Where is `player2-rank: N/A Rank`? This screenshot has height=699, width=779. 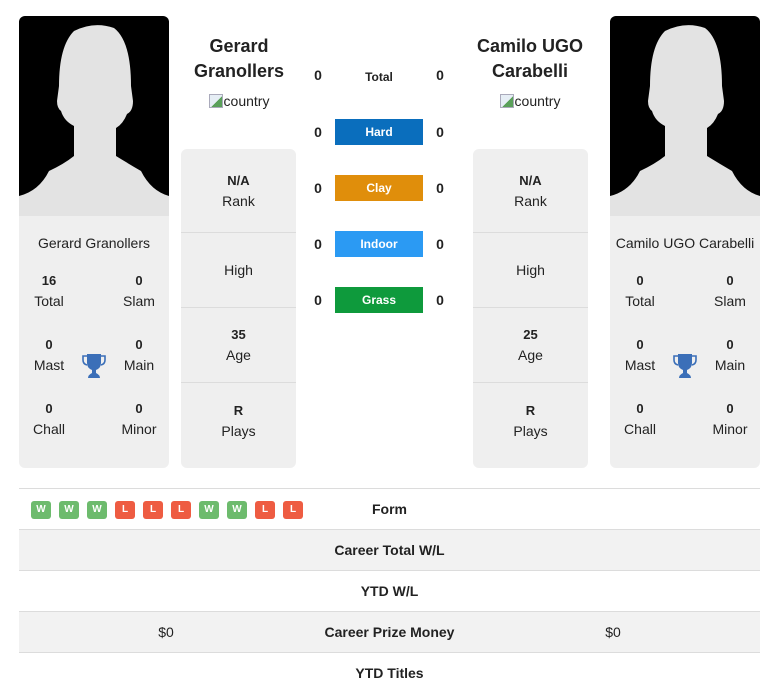 player2-rank: N/A Rank is located at coordinates (530, 191).